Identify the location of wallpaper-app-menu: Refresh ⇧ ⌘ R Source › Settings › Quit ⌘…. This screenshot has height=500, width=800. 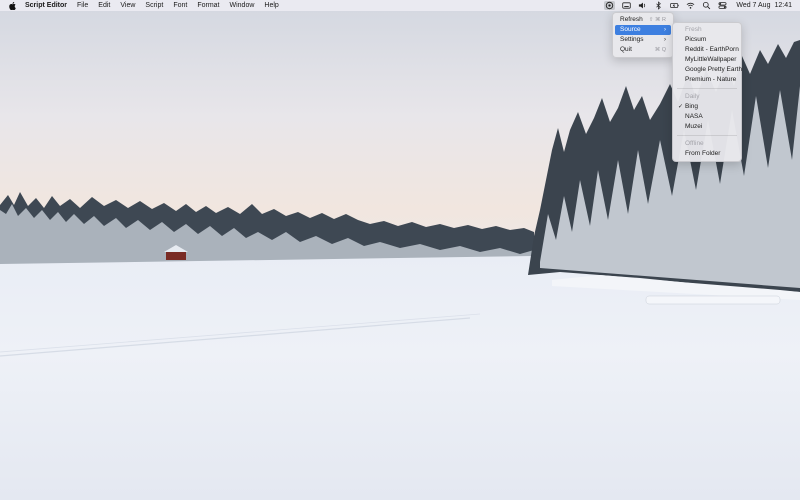
(643, 35).